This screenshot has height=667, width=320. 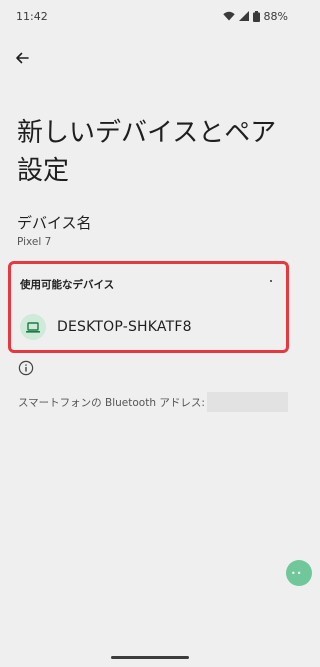 I want to click on status-icons: 88%, so click(x=255, y=16).